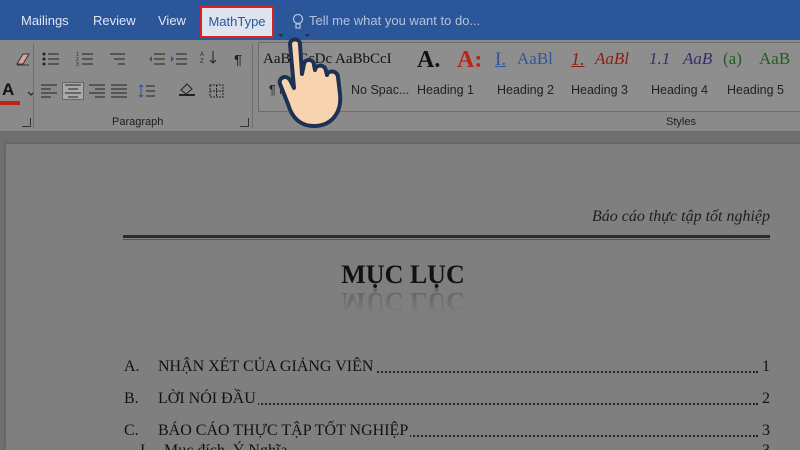 This screenshot has height=450, width=800. Describe the element at coordinates (49, 91) in the screenshot. I see `align-left-icon` at that location.